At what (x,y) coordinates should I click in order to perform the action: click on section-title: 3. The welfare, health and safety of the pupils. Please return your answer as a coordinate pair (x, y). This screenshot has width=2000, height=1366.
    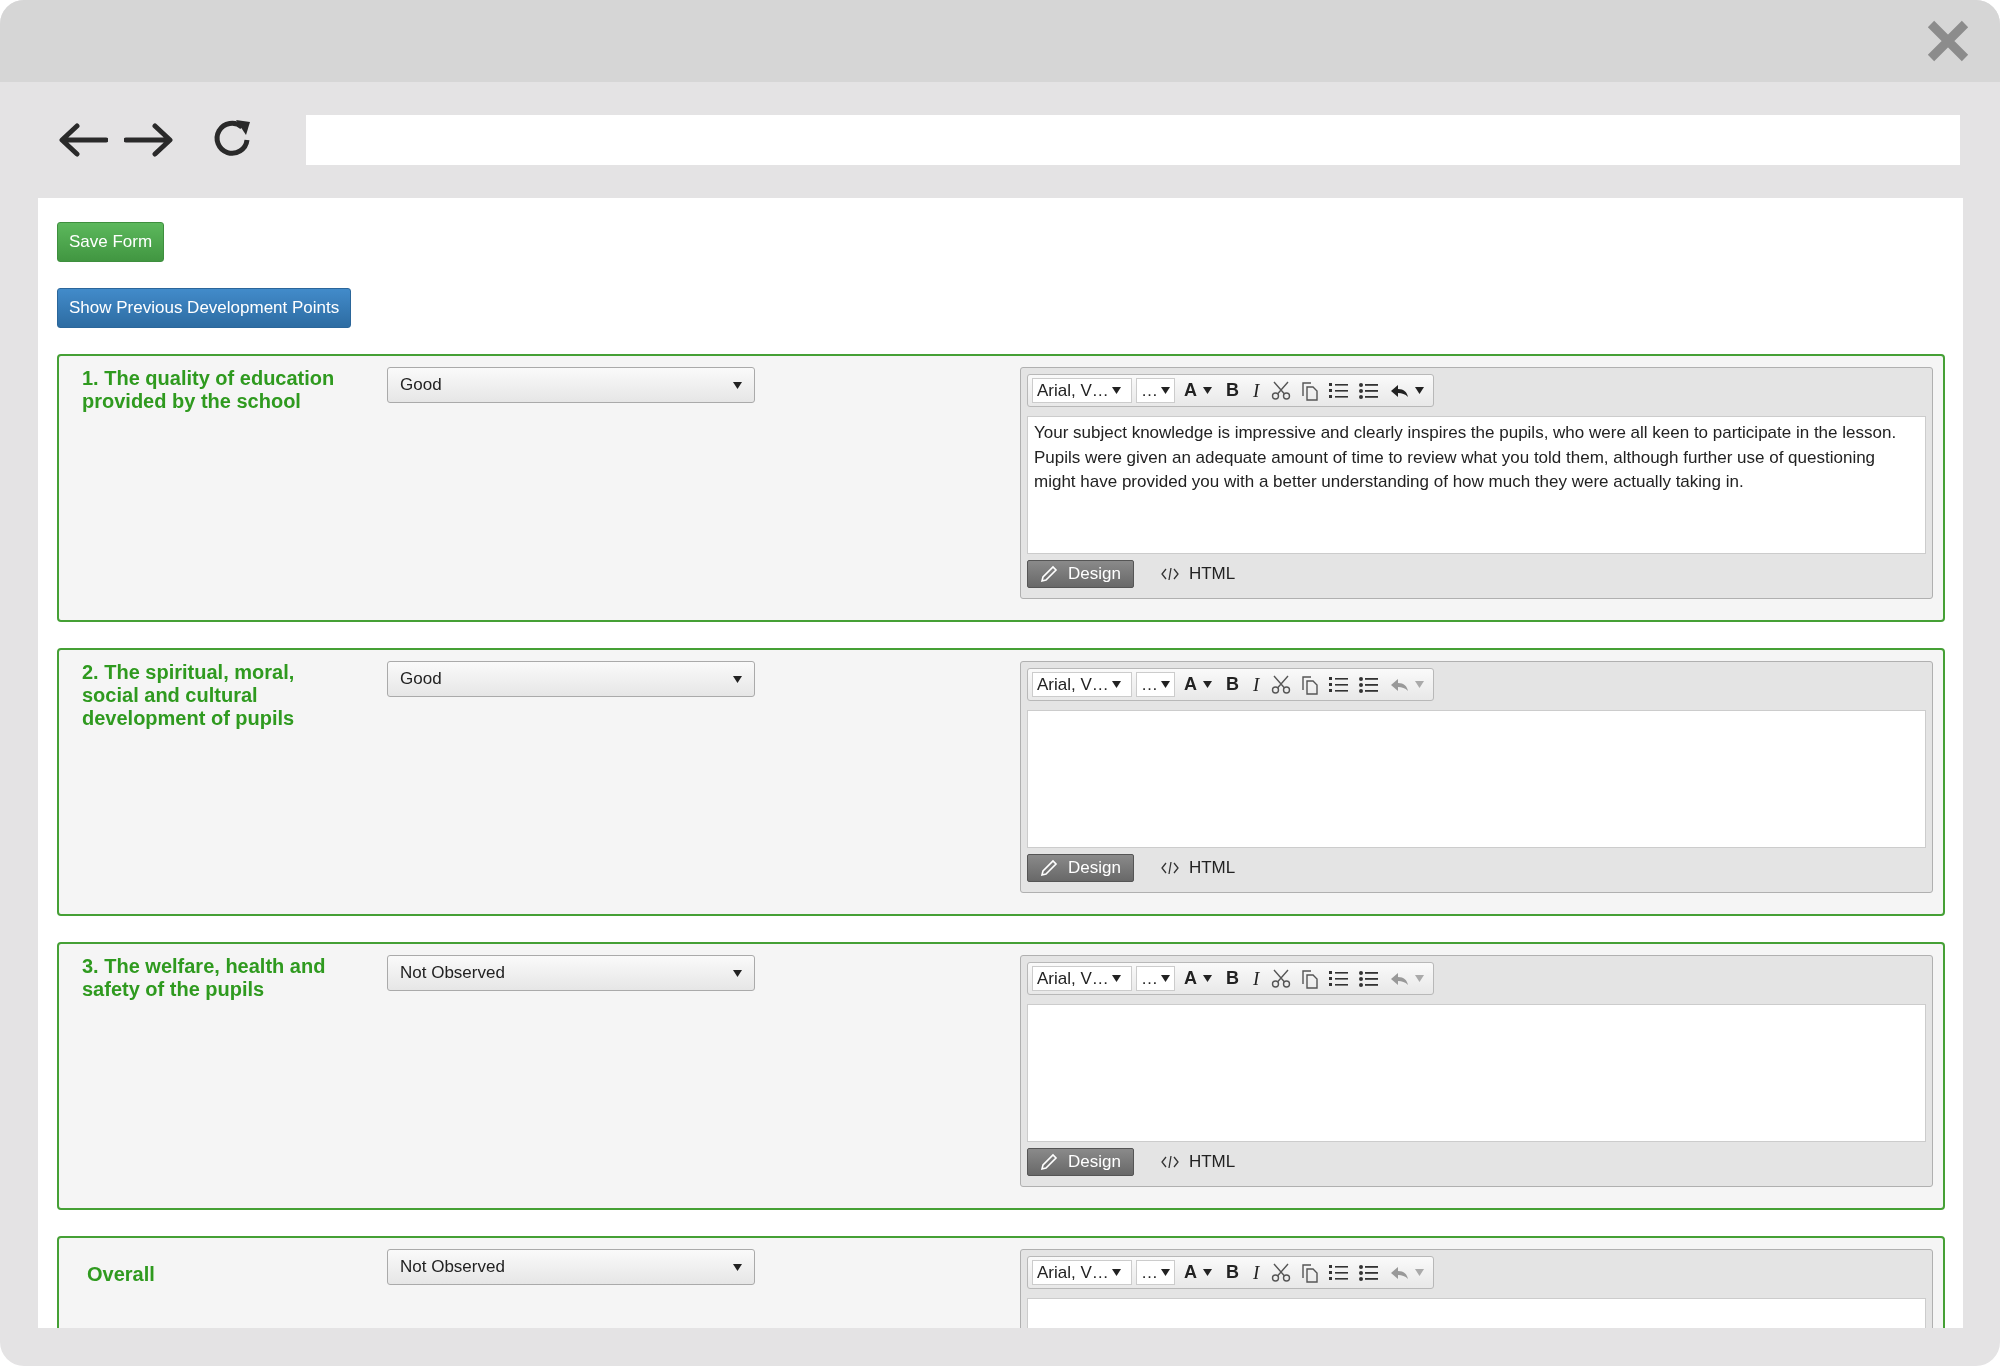
    Looking at the image, I should click on (204, 978).